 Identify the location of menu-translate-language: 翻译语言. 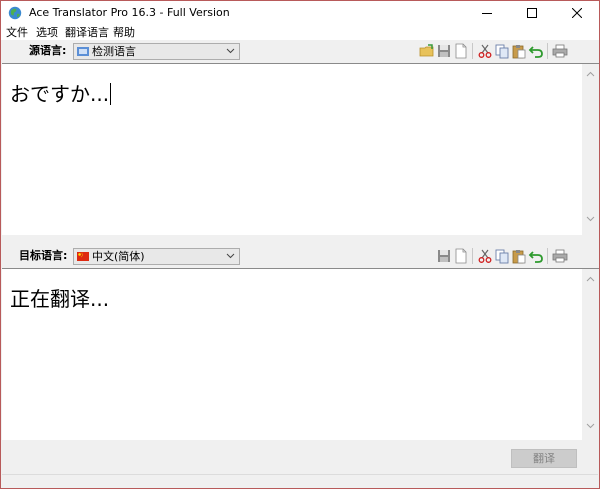
(87, 32).